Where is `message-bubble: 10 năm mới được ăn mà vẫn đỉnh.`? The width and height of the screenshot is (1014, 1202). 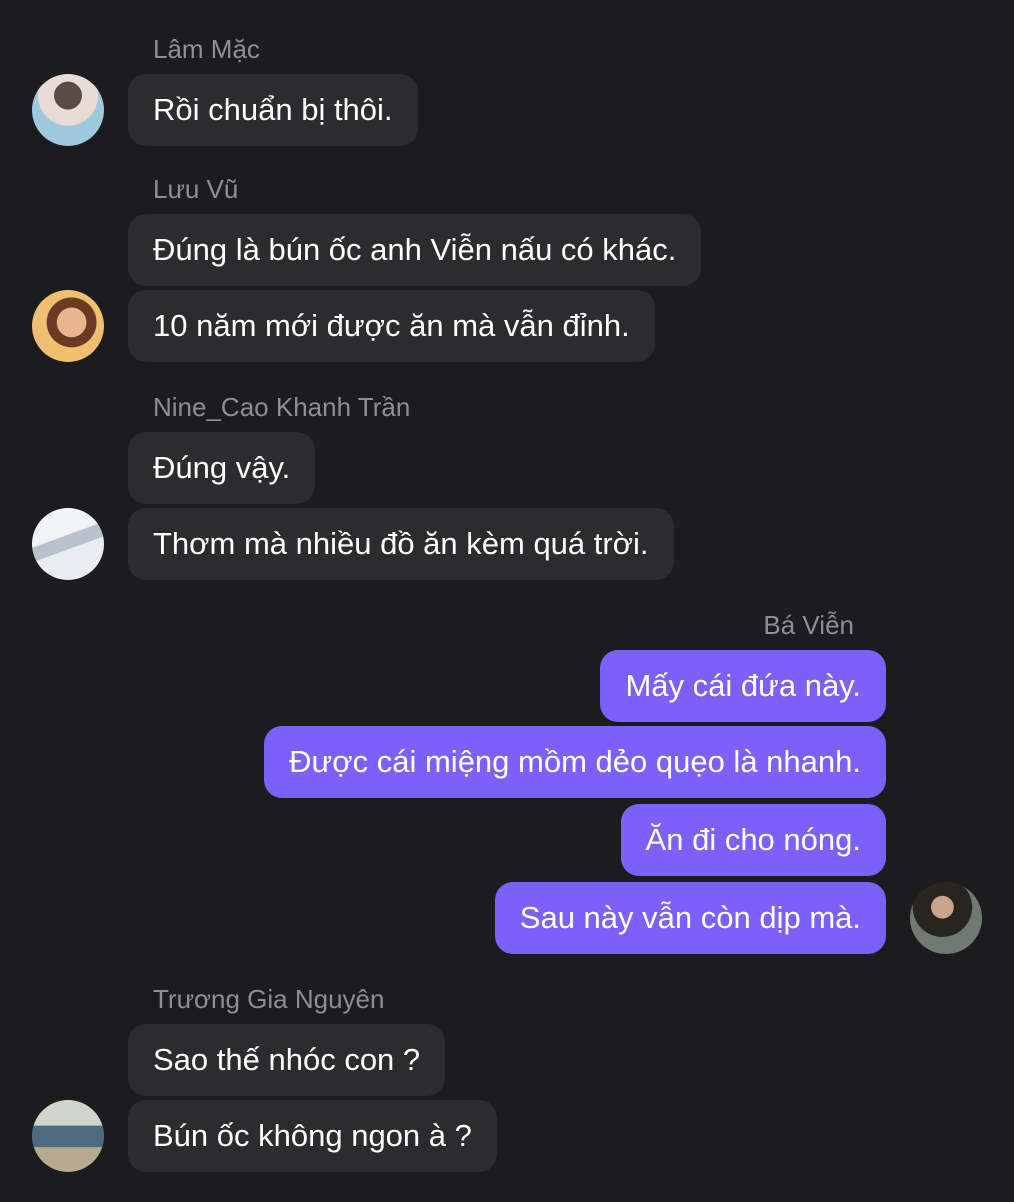
message-bubble: 10 năm mới được ăn mà vẫn đỉnh. is located at coordinates (391, 326).